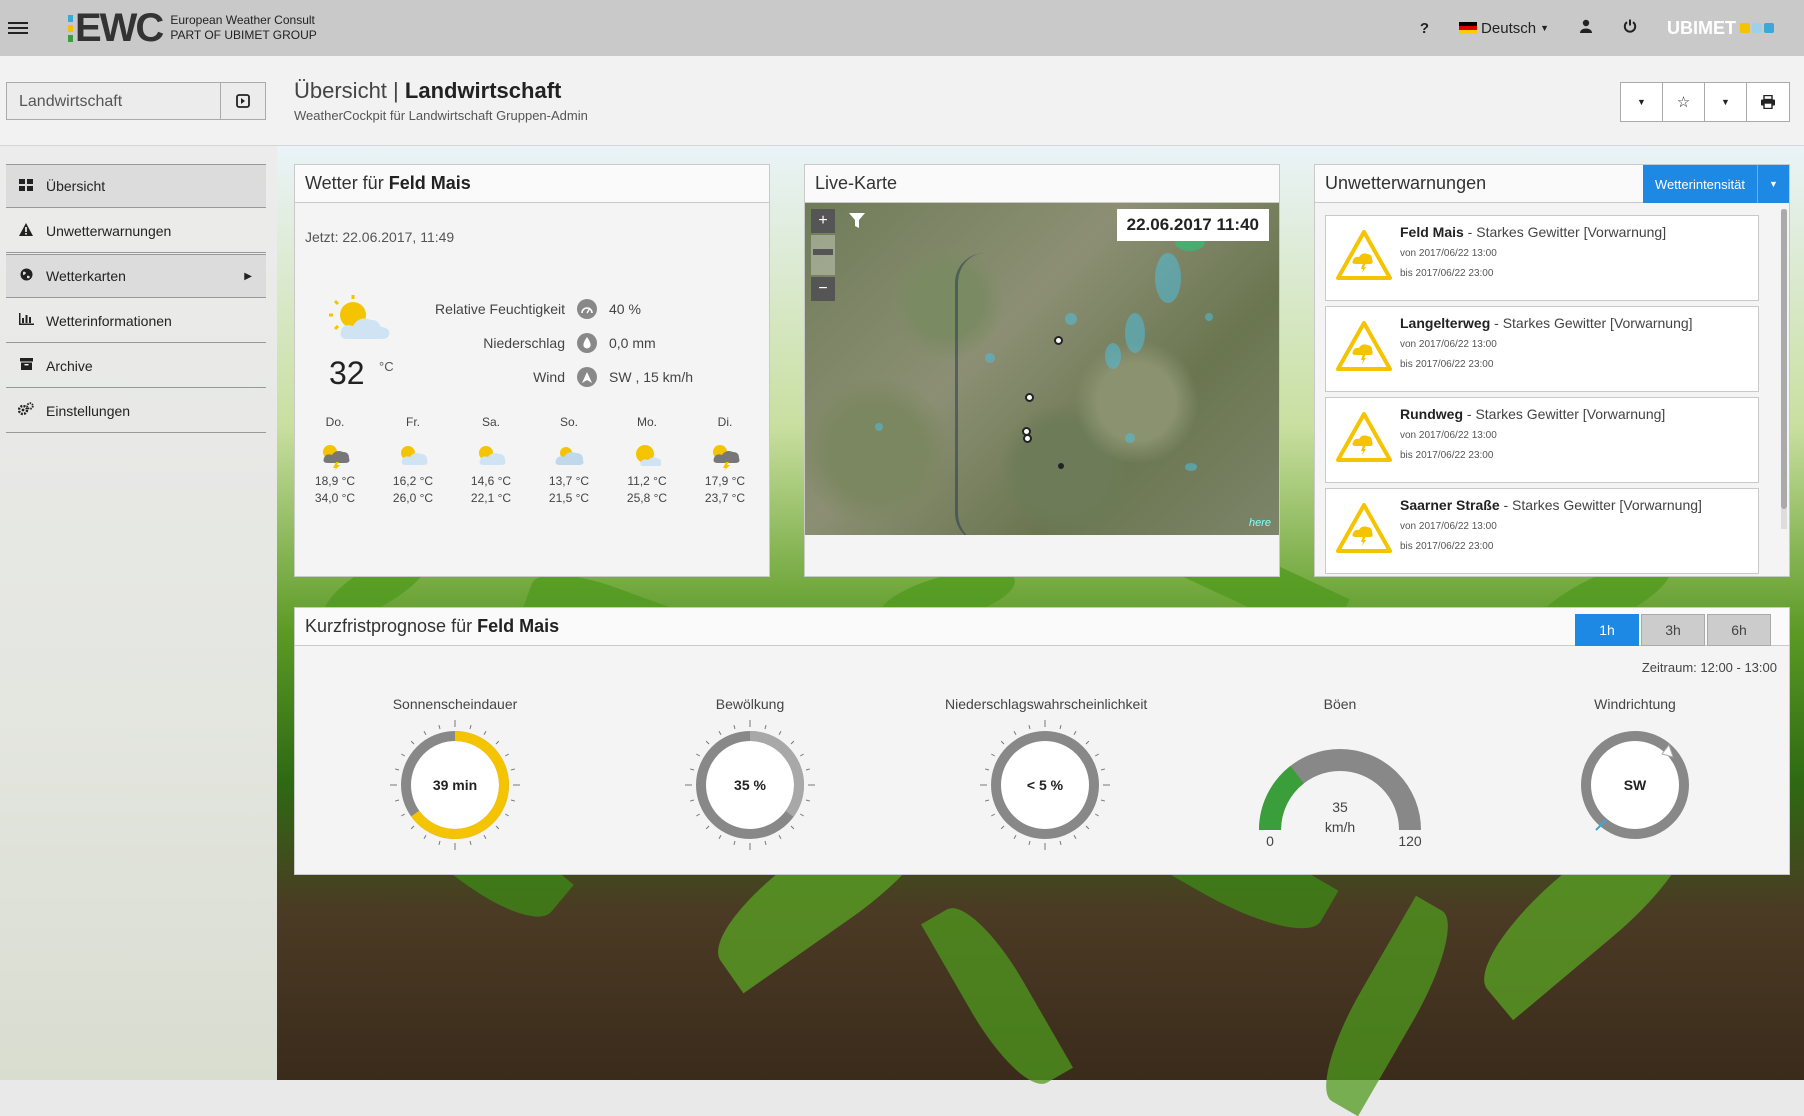 The height and width of the screenshot is (1116, 1804). I want to click on rain-probability-gauge: Niederschlagswahrscheinlichkeit < 5 %, so click(1046, 775).